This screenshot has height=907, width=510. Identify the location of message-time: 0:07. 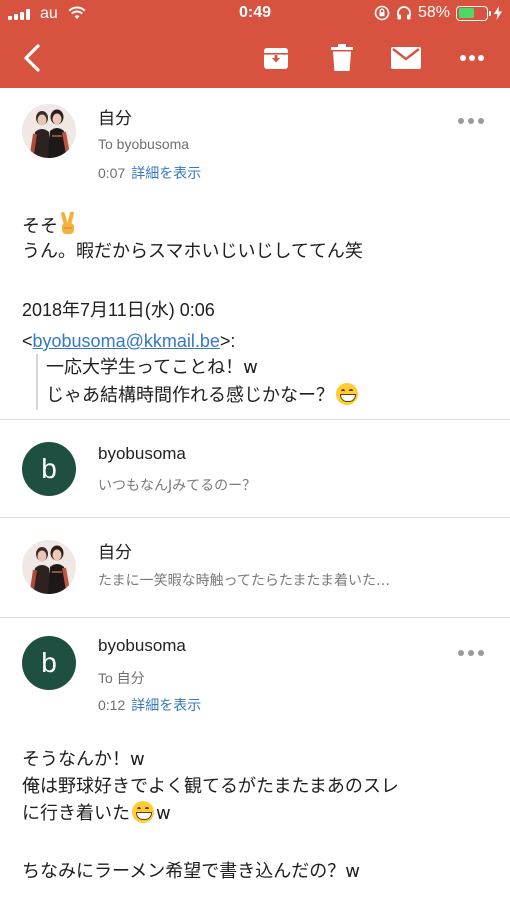
(112, 173).